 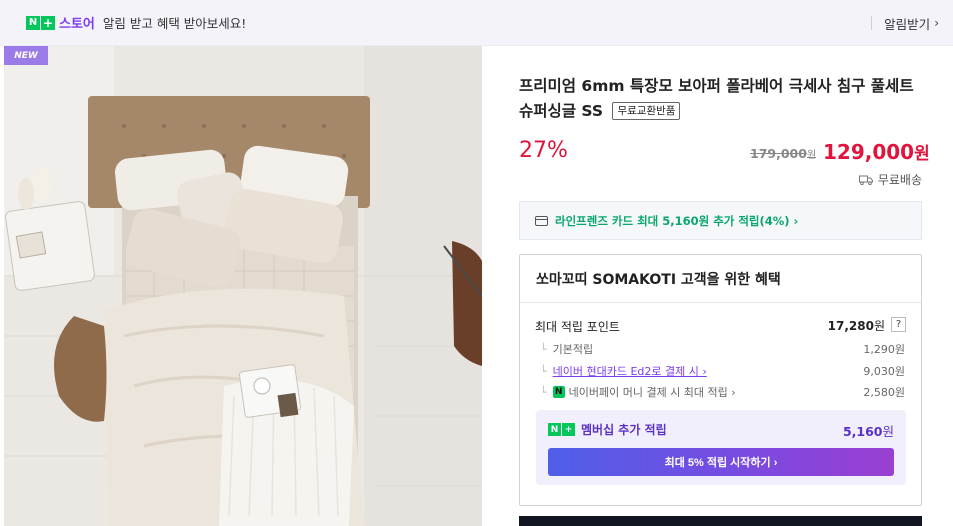 What do you see at coordinates (558, 392) in the screenshot?
I see `npay-icon: N` at bounding box center [558, 392].